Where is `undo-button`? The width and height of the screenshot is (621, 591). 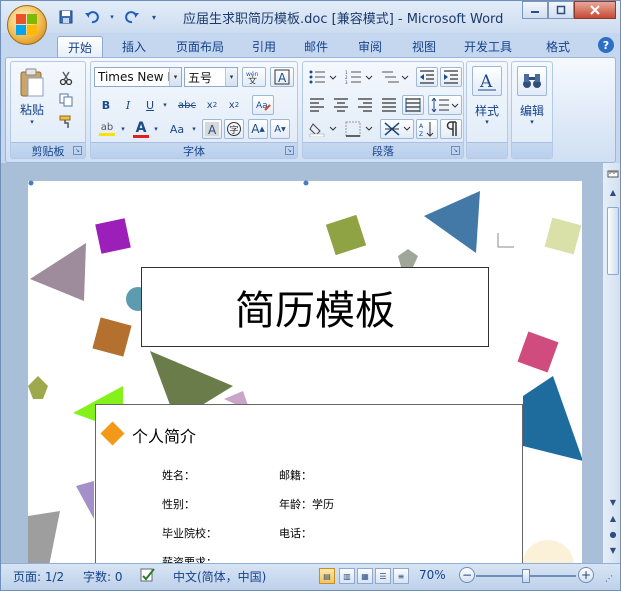 undo-button is located at coordinates (92, 17).